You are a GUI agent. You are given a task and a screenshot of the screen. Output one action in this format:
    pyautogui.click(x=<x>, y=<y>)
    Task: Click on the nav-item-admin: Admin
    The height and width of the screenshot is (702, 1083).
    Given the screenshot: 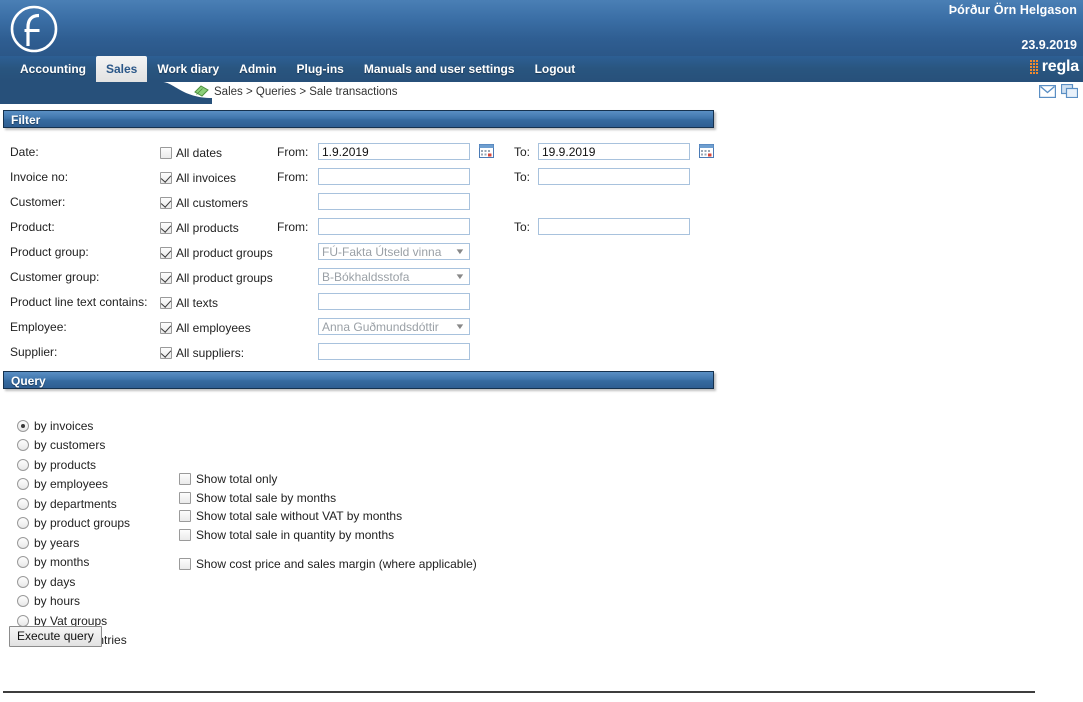 What is the action you would take?
    pyautogui.click(x=257, y=69)
    